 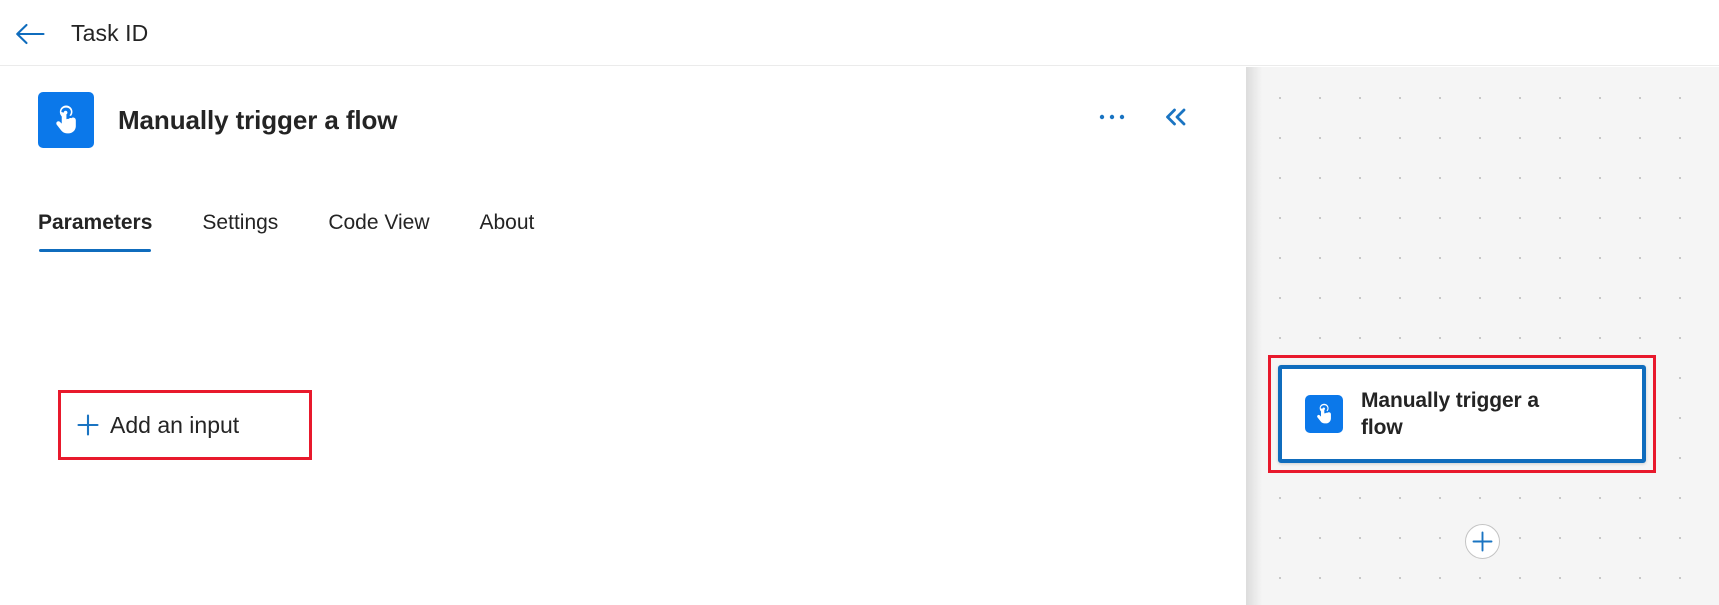 What do you see at coordinates (859, 33) in the screenshot?
I see `top-bar: Task ID` at bounding box center [859, 33].